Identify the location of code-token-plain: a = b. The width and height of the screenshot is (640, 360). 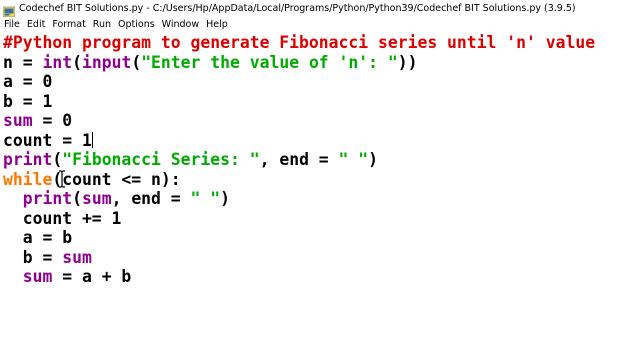
(38, 237).